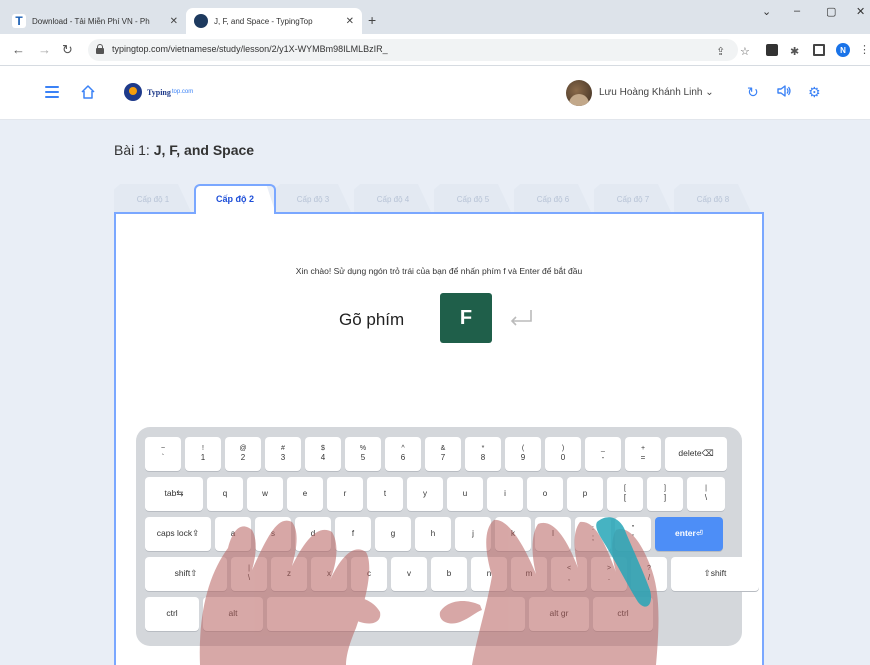 This screenshot has width=870, height=665. Describe the element at coordinates (433, 534) in the screenshot. I see `key-h: h` at that location.